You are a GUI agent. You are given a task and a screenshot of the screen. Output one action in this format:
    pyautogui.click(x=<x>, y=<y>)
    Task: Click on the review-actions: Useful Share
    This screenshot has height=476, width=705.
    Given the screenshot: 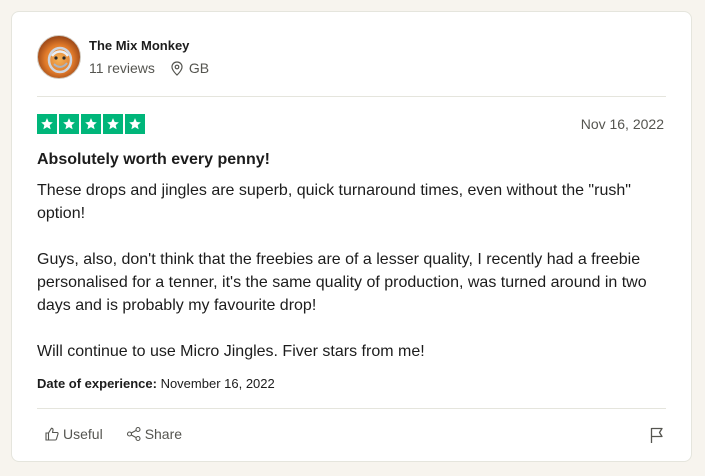 What is the action you would take?
    pyautogui.click(x=113, y=434)
    